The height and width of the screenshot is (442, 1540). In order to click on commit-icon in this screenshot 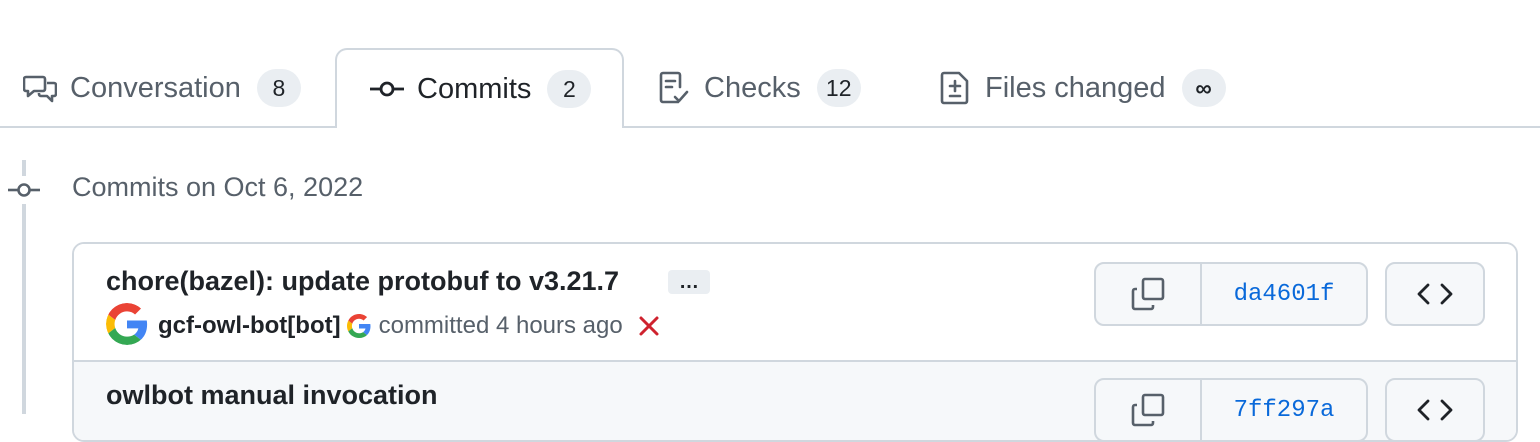, I will do `click(387, 89)`.